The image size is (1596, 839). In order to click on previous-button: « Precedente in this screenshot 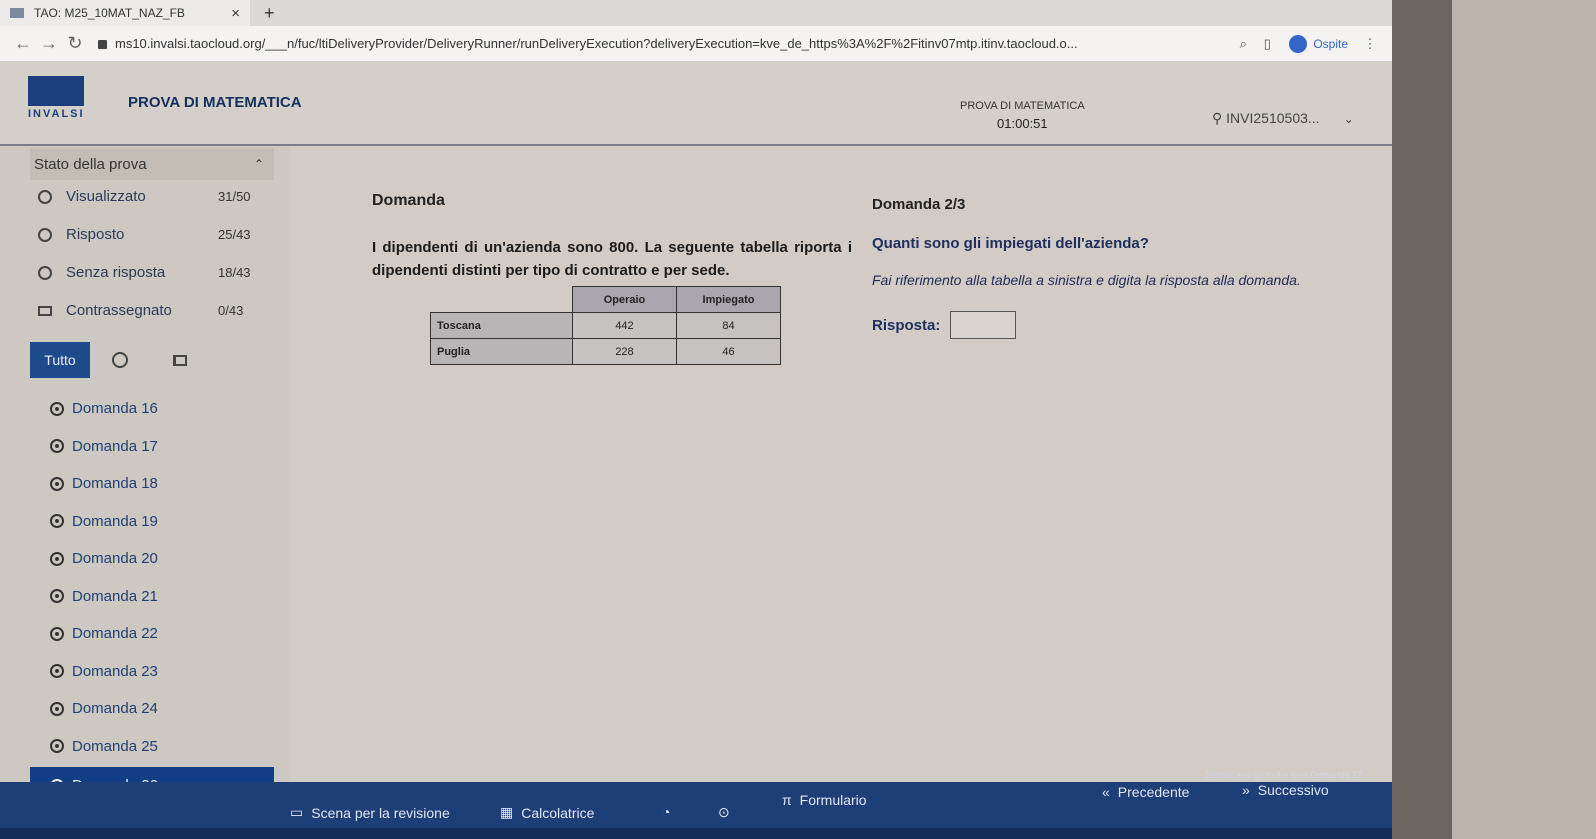, I will do `click(1145, 792)`.